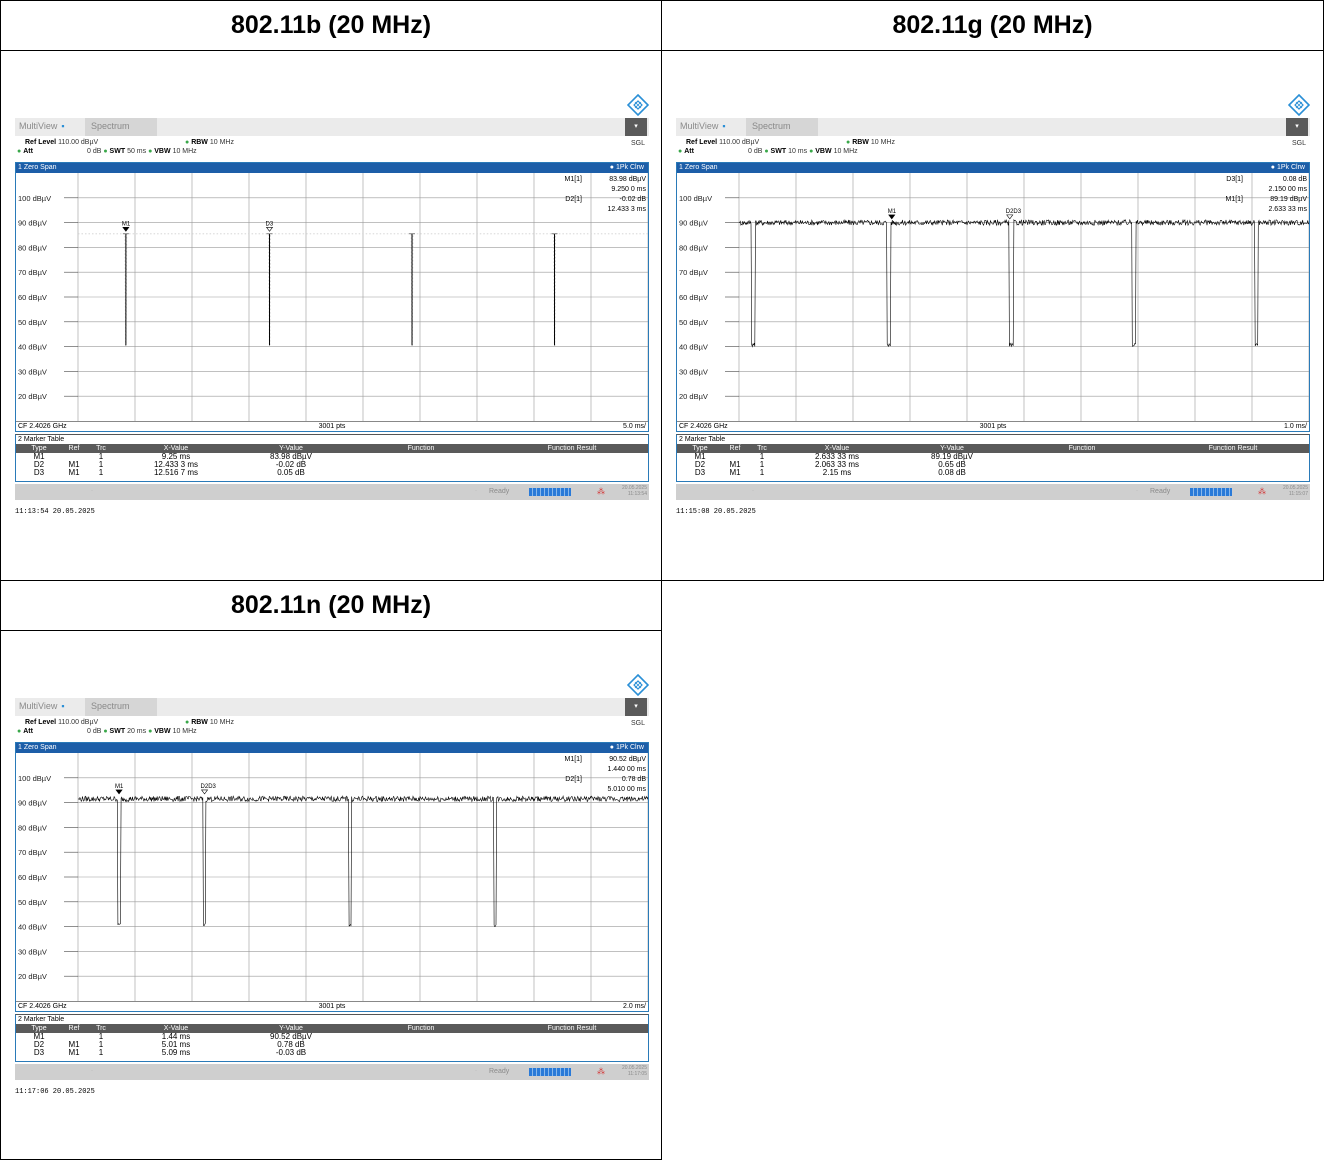 The image size is (1324, 1160). I want to click on marker-readout-value: 1.440 00 ms, so click(626, 769).